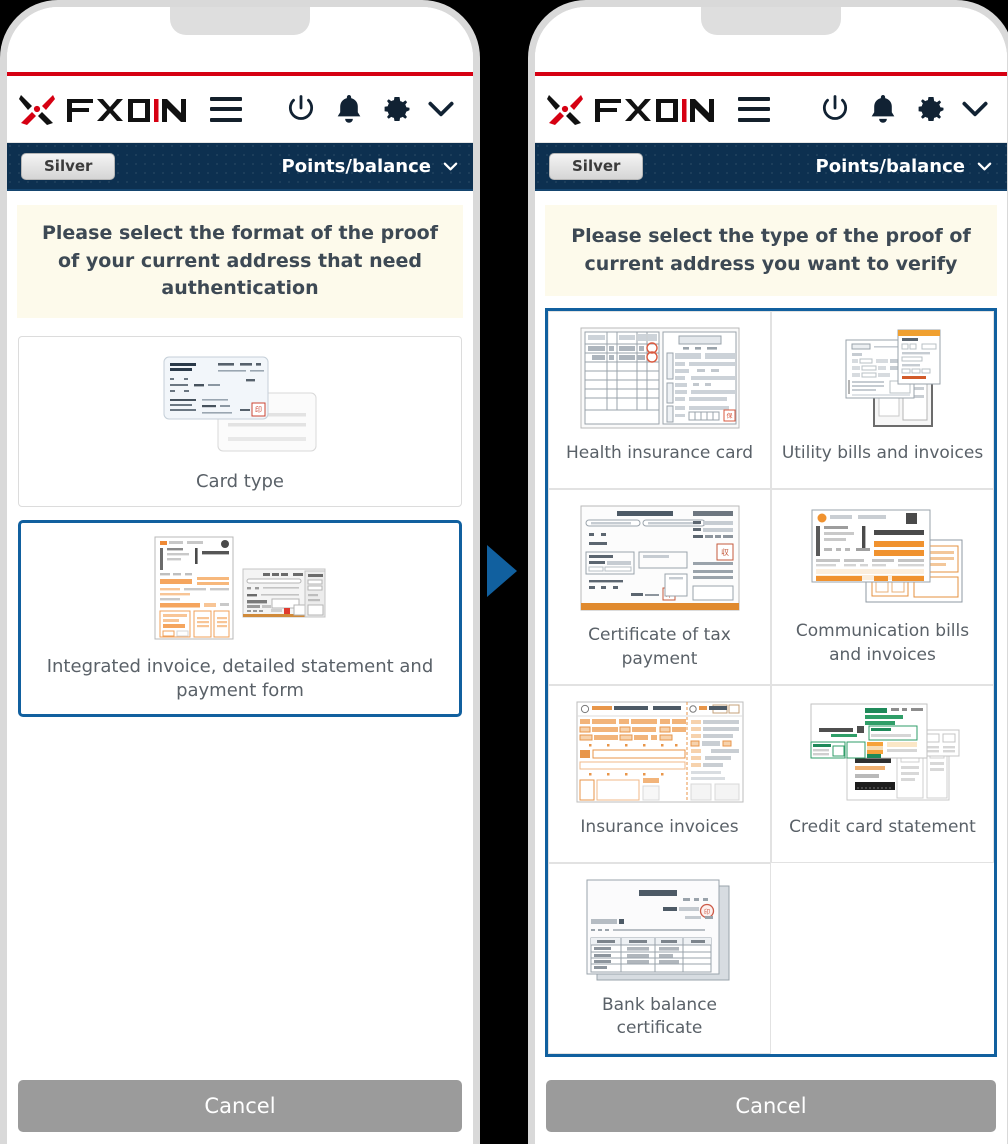 This screenshot has width=1008, height=1144. Describe the element at coordinates (660, 752) in the screenshot. I see `insurance-invoices-thumb` at that location.